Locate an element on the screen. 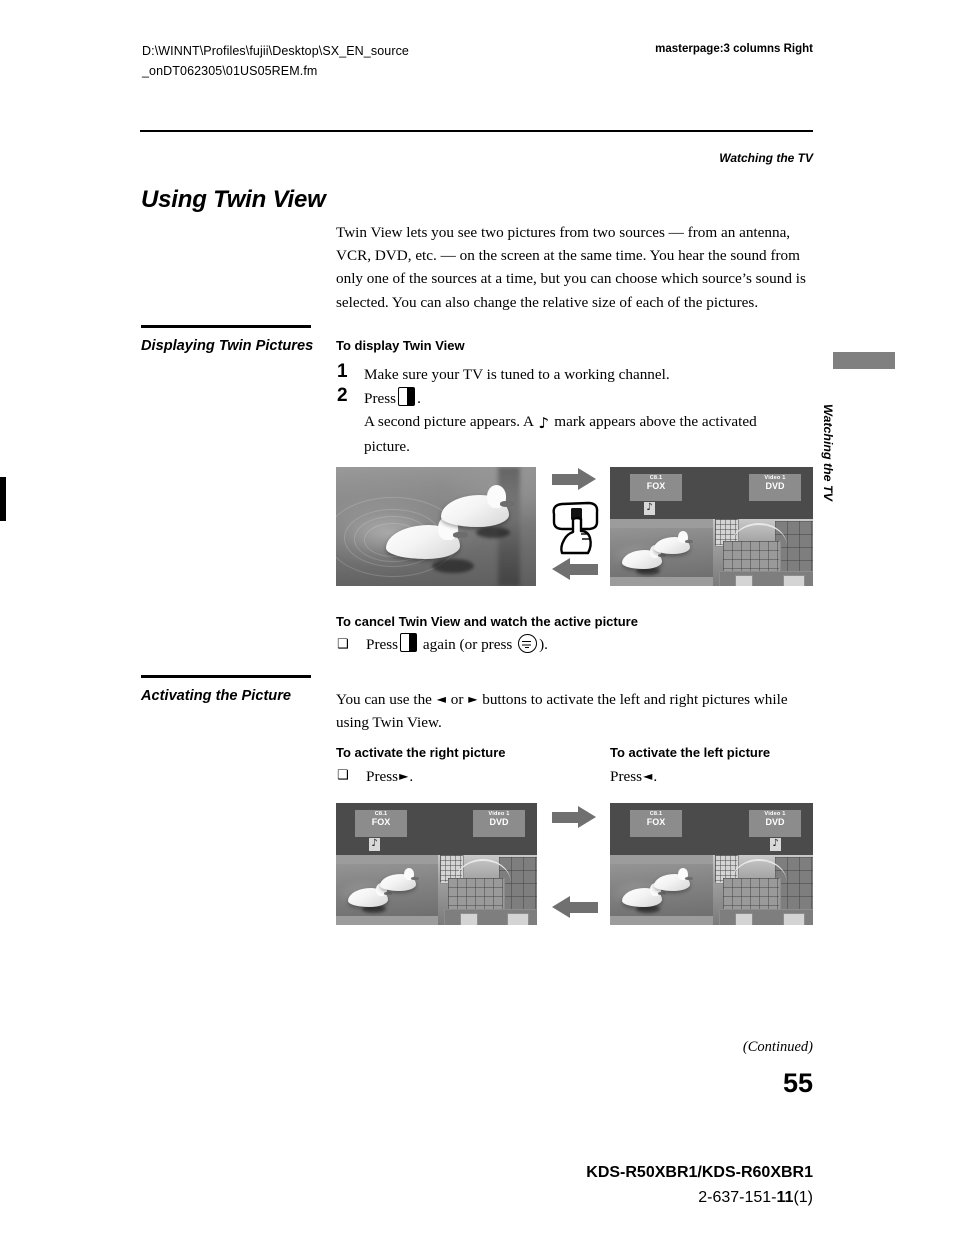 The width and height of the screenshot is (954, 1235). activate-left-period: . is located at coordinates (655, 776).